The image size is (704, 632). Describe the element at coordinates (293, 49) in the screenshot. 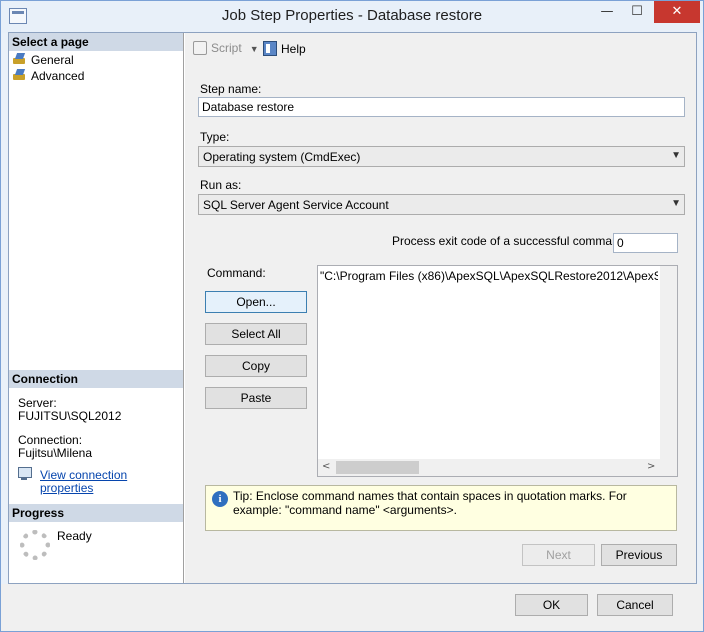

I see `help-label: Help` at that location.